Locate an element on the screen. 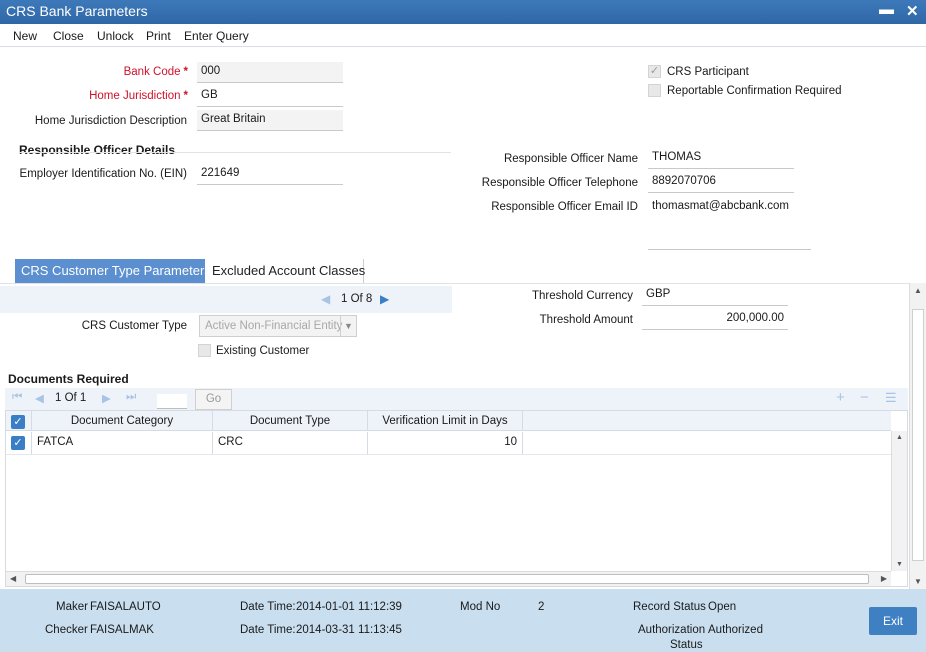 The image size is (926, 652). column-settings-icon: ☰ is located at coordinates (891, 398).